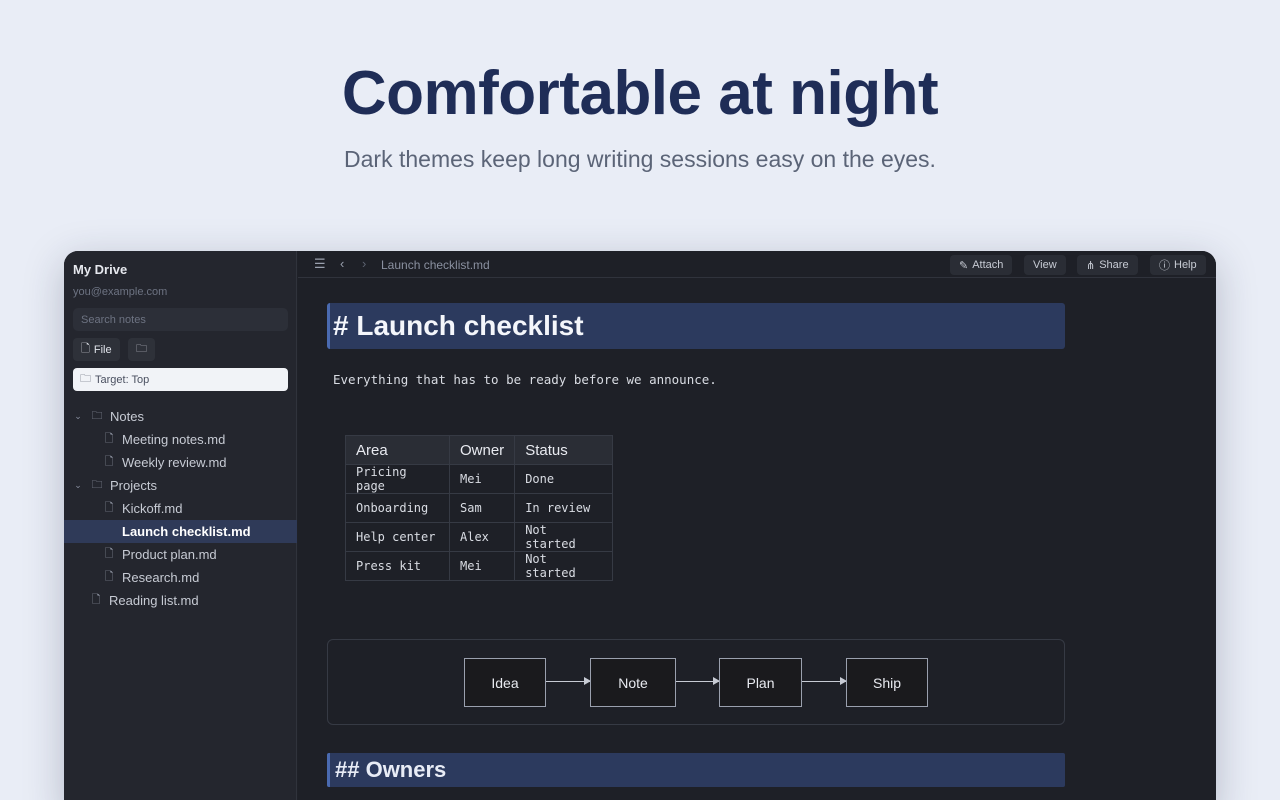  I want to click on table-row: Pricing page Mei Done, so click(479, 479).